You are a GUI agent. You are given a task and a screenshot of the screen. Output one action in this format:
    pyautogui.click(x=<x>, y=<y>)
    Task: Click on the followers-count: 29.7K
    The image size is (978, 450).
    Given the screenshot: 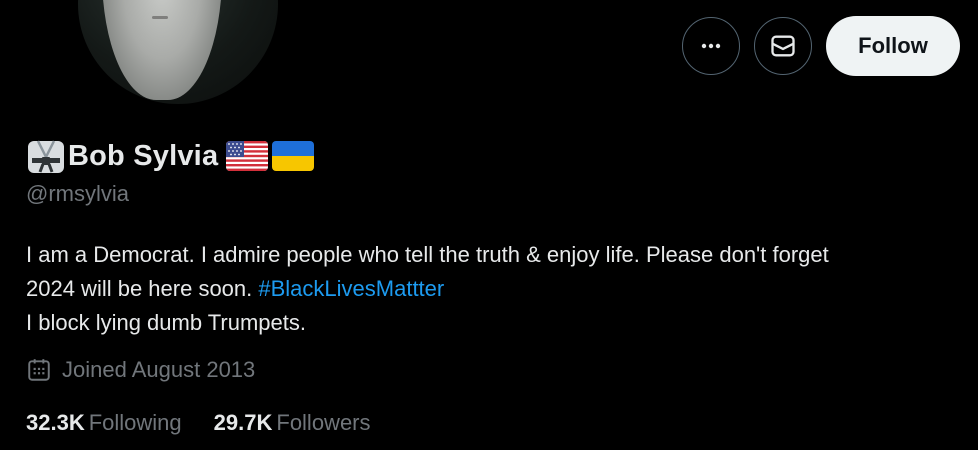 What is the action you would take?
    pyautogui.click(x=243, y=422)
    